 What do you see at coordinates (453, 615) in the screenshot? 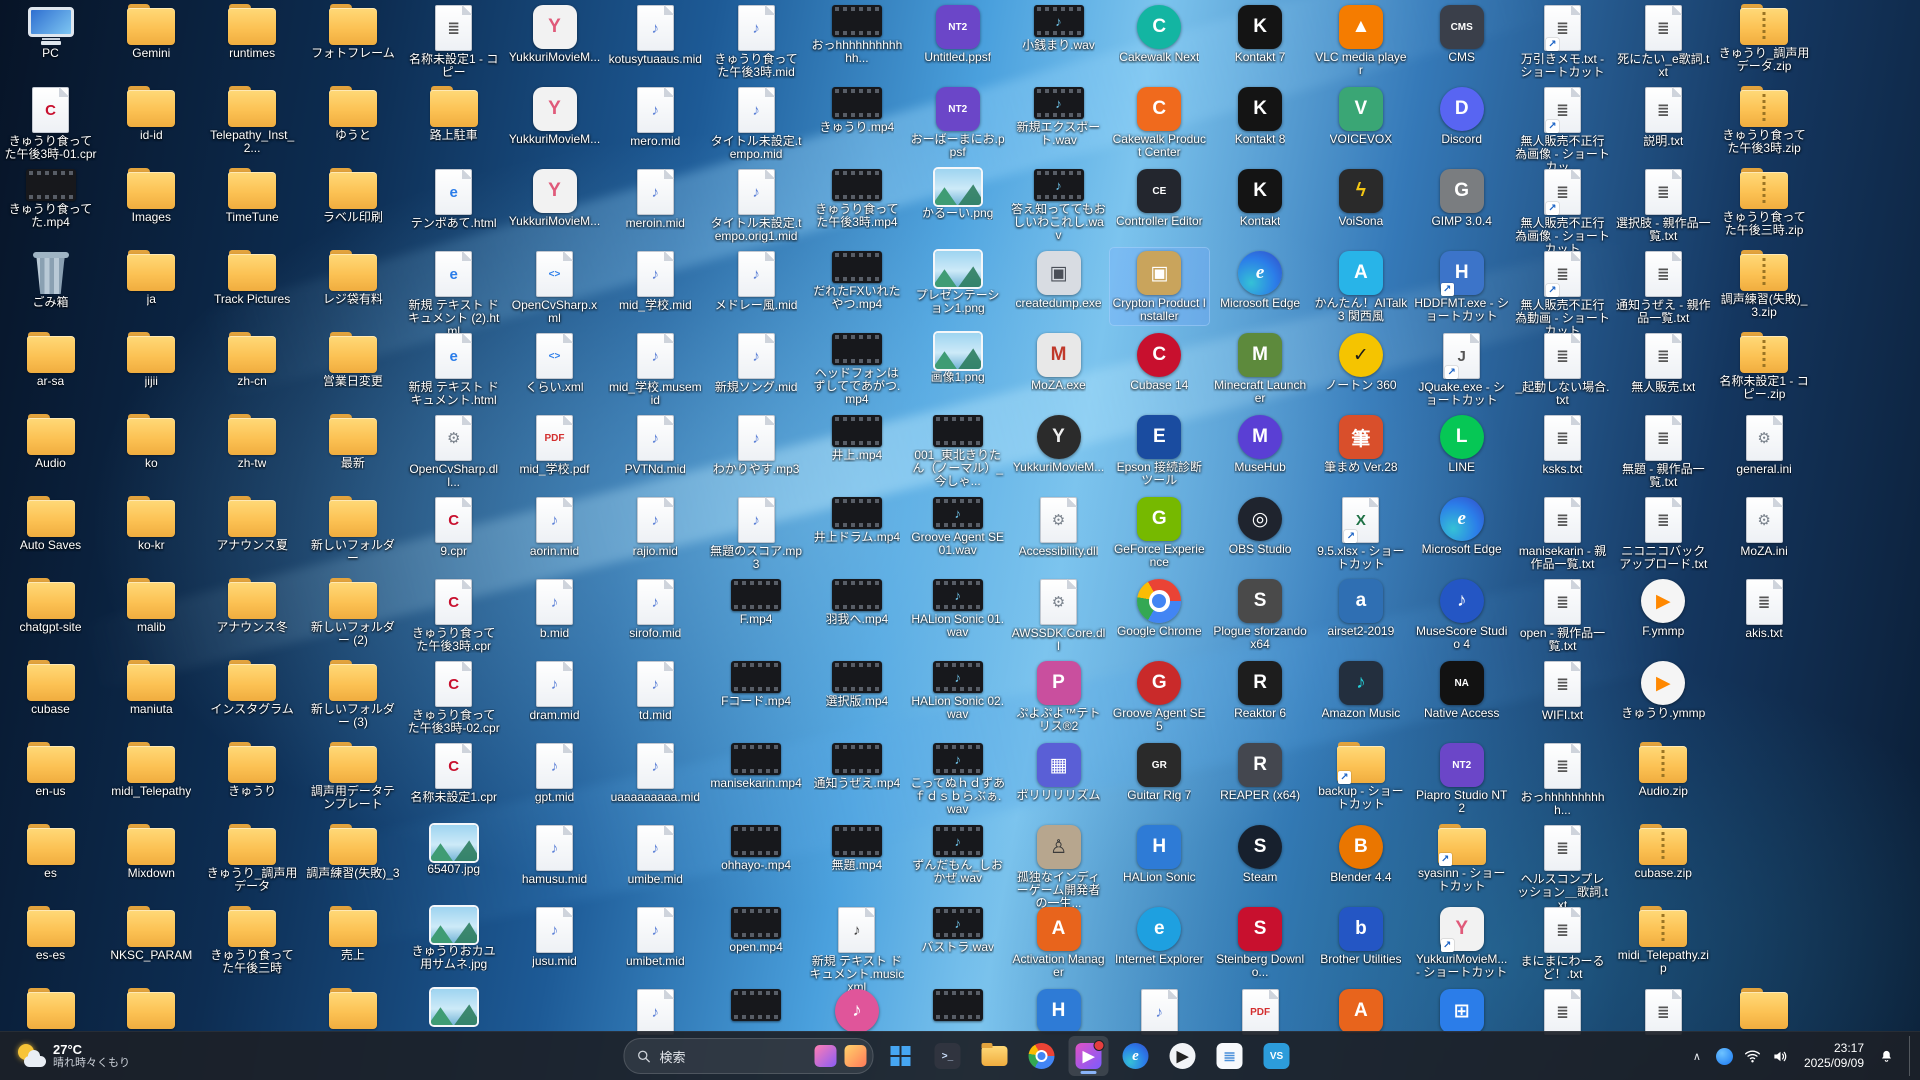
I see `desktop-icon: C きゅうり食ってた午後3時.cpr` at bounding box center [453, 615].